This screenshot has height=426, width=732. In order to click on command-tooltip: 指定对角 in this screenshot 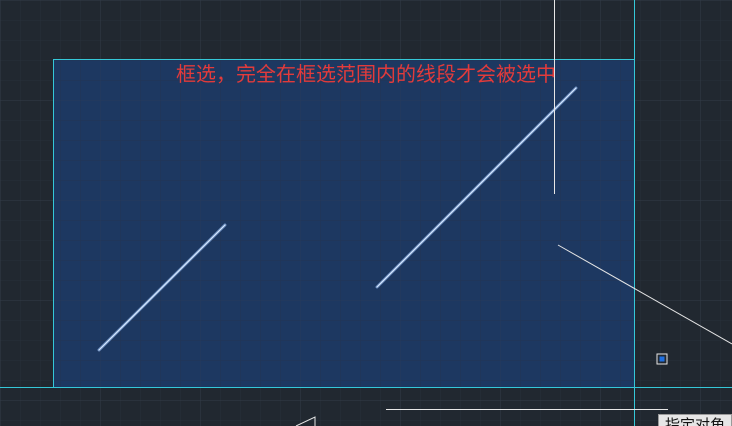, I will do `click(695, 420)`.